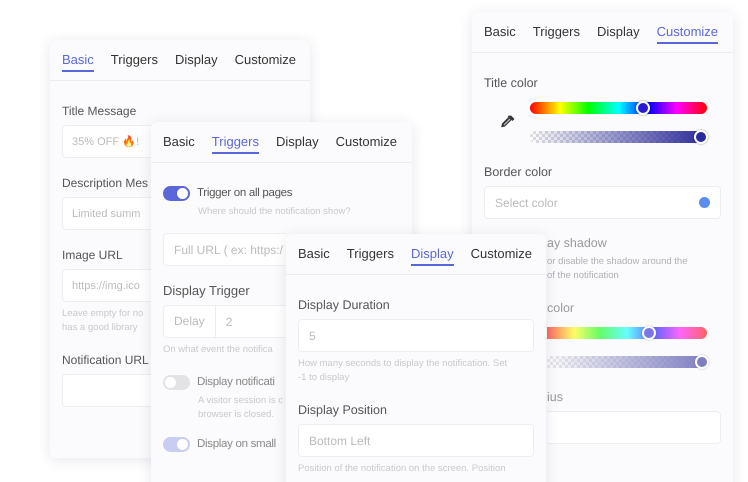  I want to click on option-label: ay shadow, so click(576, 243).